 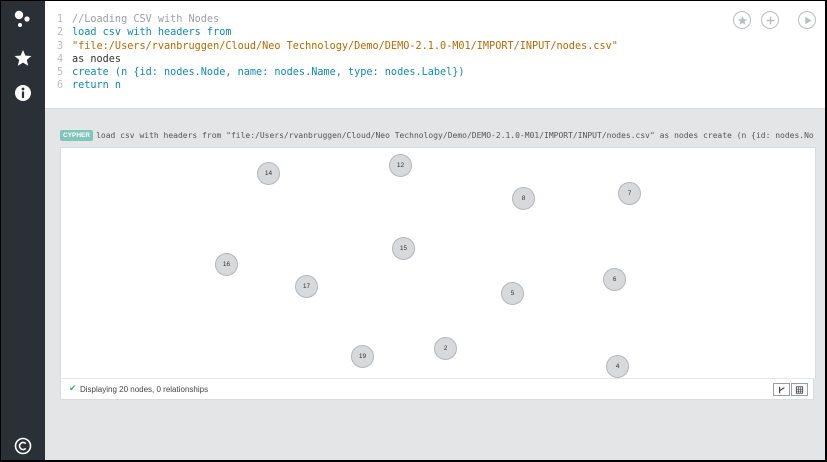 I want to click on line-number: 5, so click(x=60, y=73).